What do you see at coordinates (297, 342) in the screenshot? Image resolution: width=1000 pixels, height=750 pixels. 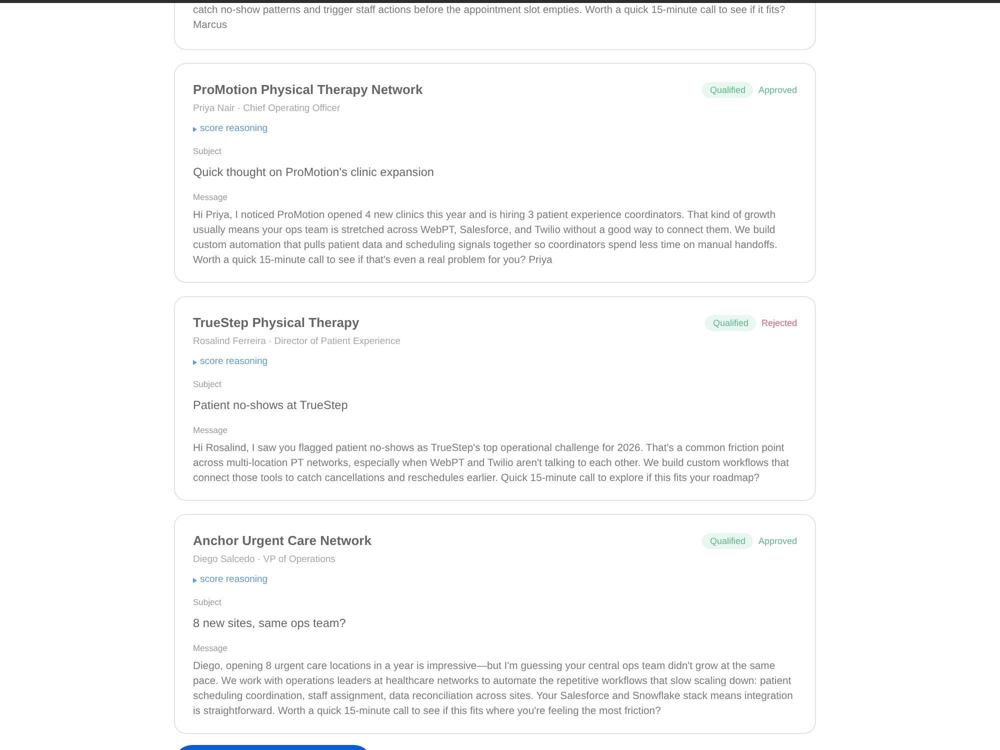 I see `contact-name-title: Rosalind Ferreira · Director of Patient Experience` at bounding box center [297, 342].